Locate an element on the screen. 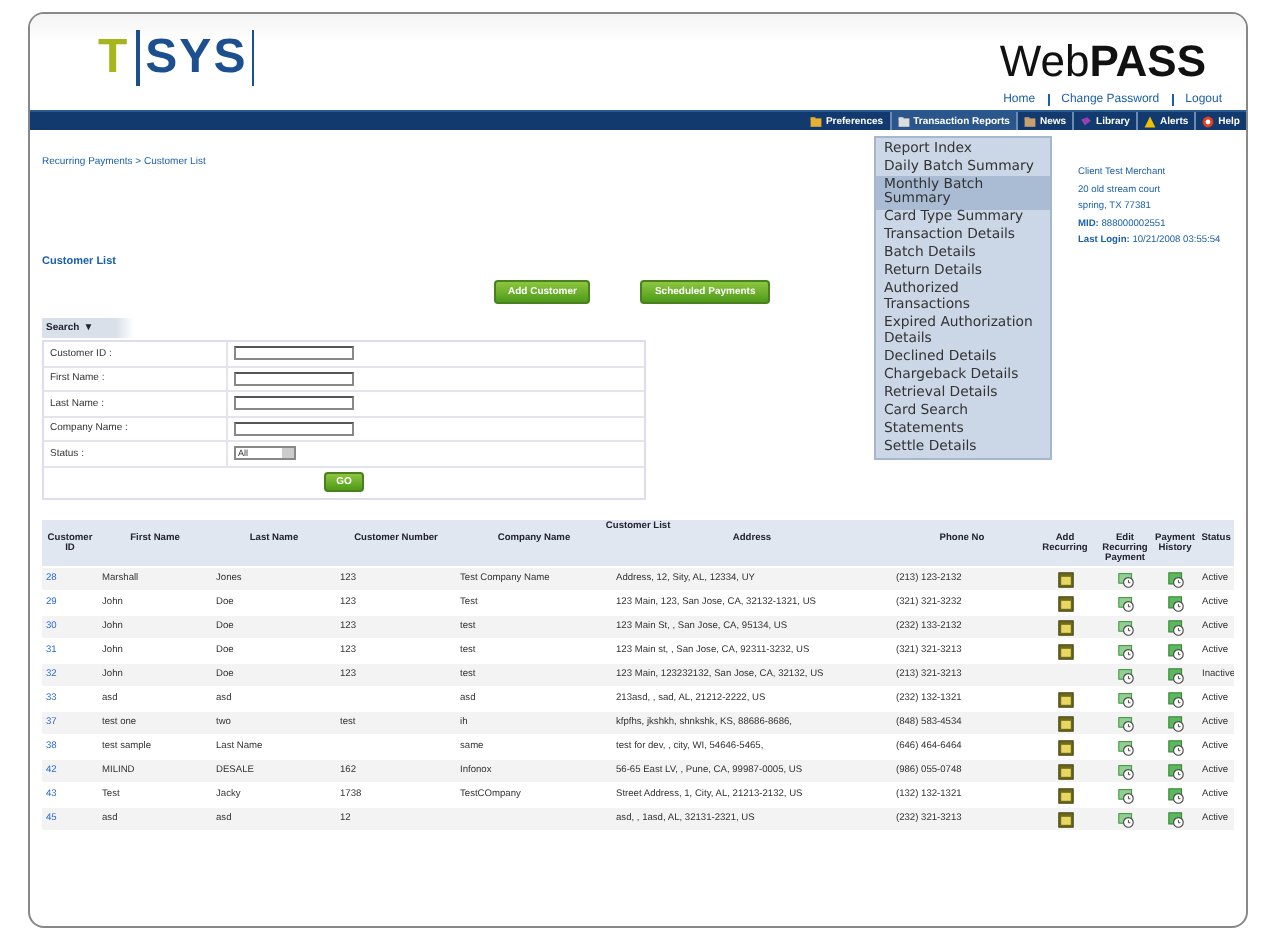 This screenshot has width=1274, height=936. product-logo: WebPASS is located at coordinates (1102, 62).